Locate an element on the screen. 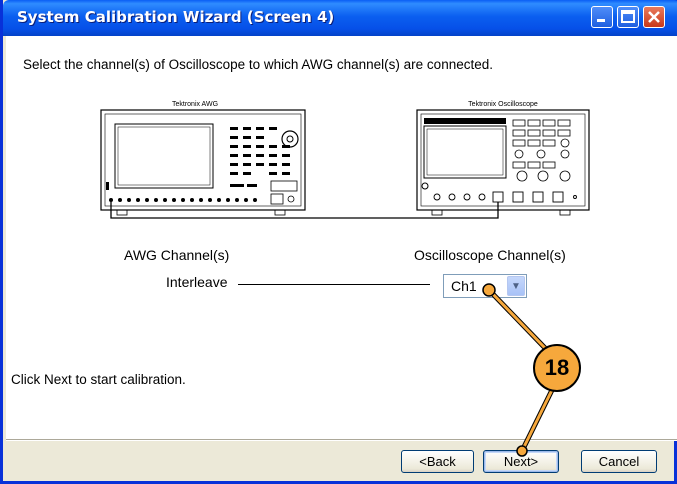  step-callout-number: 18 is located at coordinates (557, 367).